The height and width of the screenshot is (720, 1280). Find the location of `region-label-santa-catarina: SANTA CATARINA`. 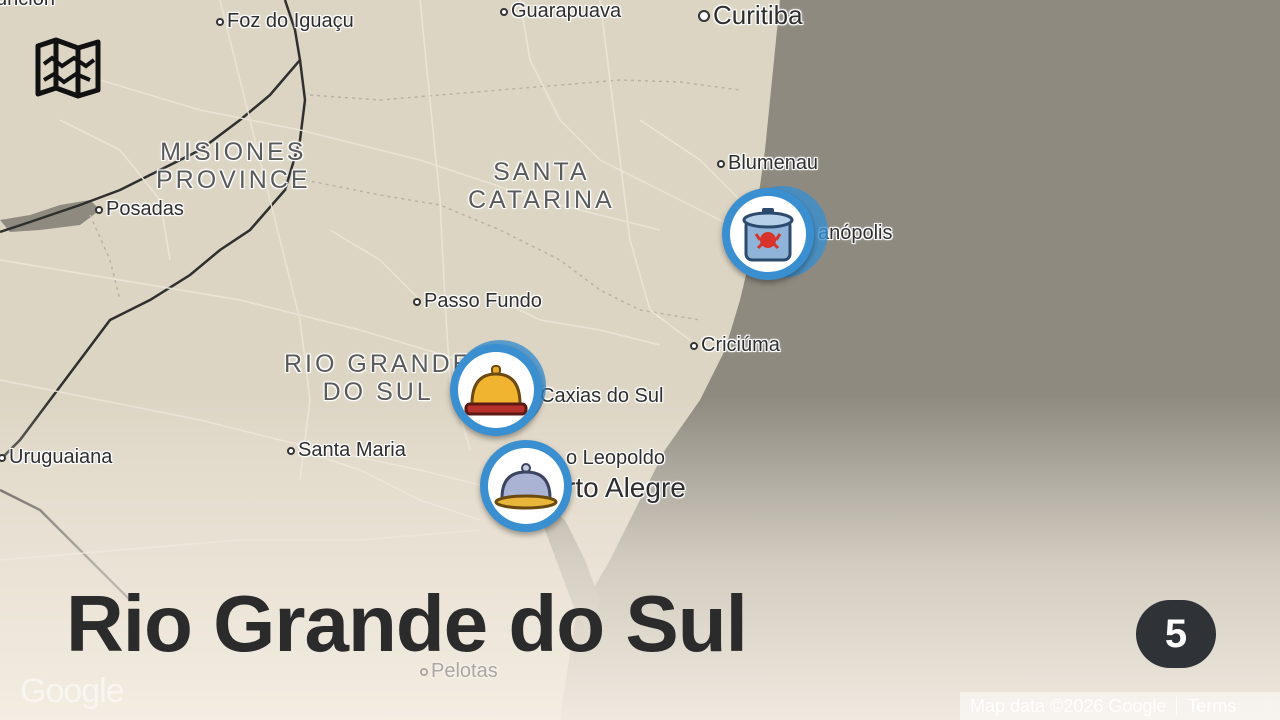

region-label-santa-catarina: SANTA CATARINA is located at coordinates (541, 186).